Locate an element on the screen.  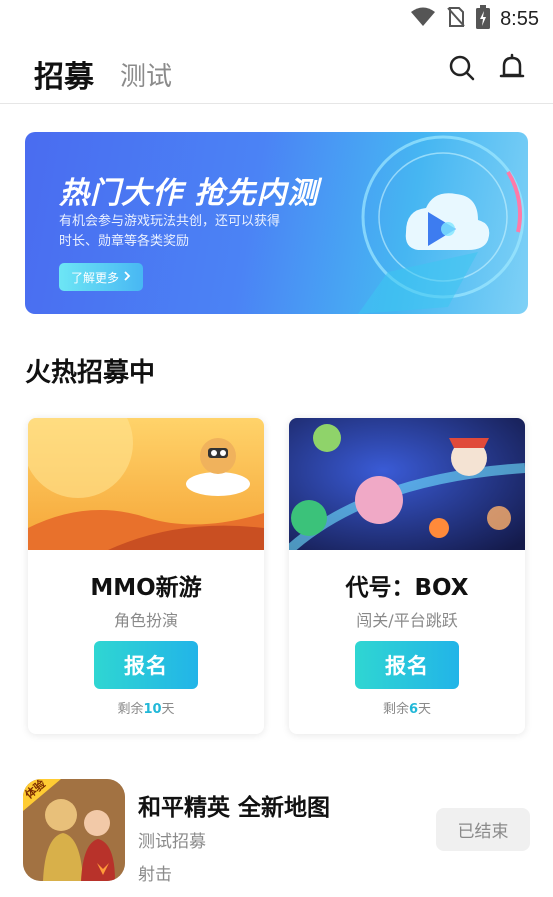
remain-days: 6 is located at coordinates (413, 709).